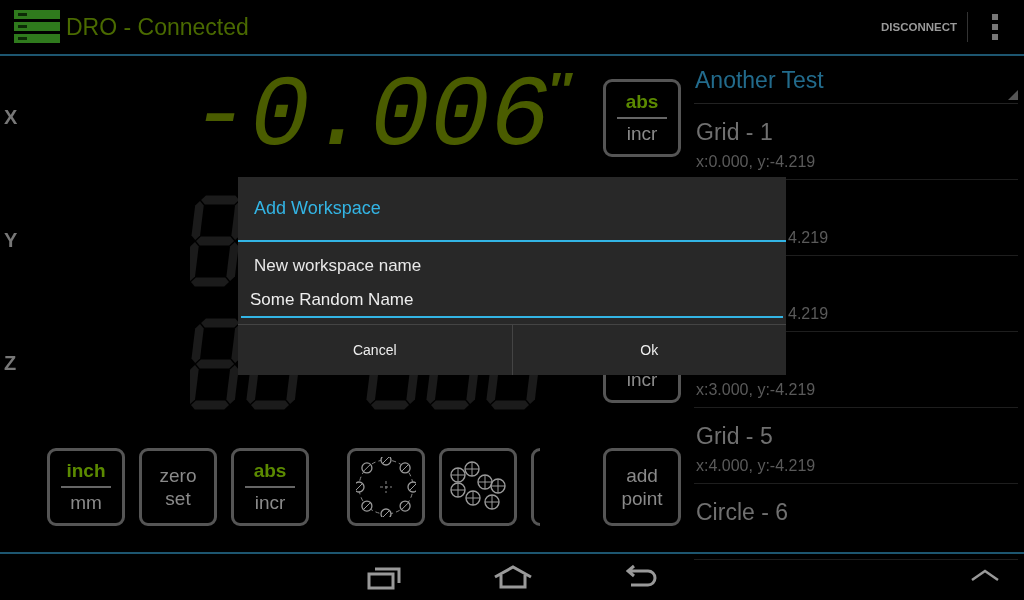 This screenshot has height=600, width=1024. Describe the element at coordinates (37, 27) in the screenshot. I see `logo-icon` at that location.